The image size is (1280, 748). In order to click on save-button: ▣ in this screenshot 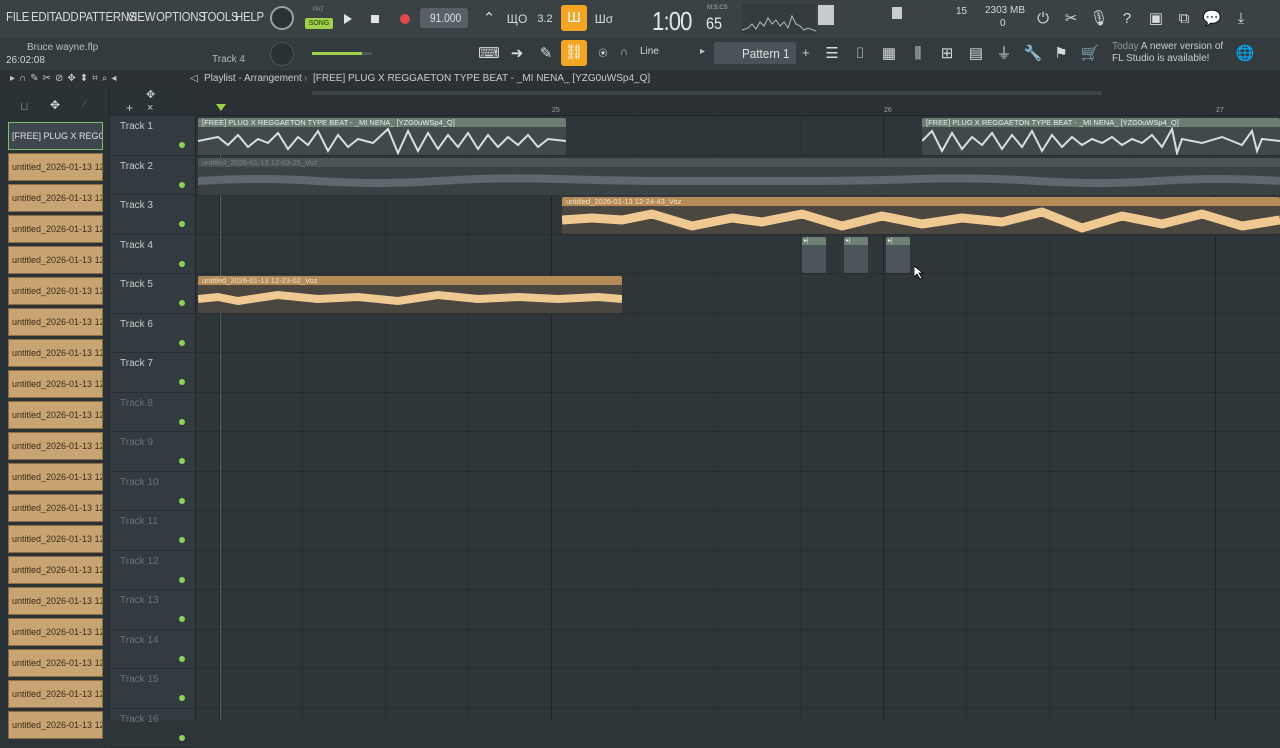, I will do `click(1156, 19)`.